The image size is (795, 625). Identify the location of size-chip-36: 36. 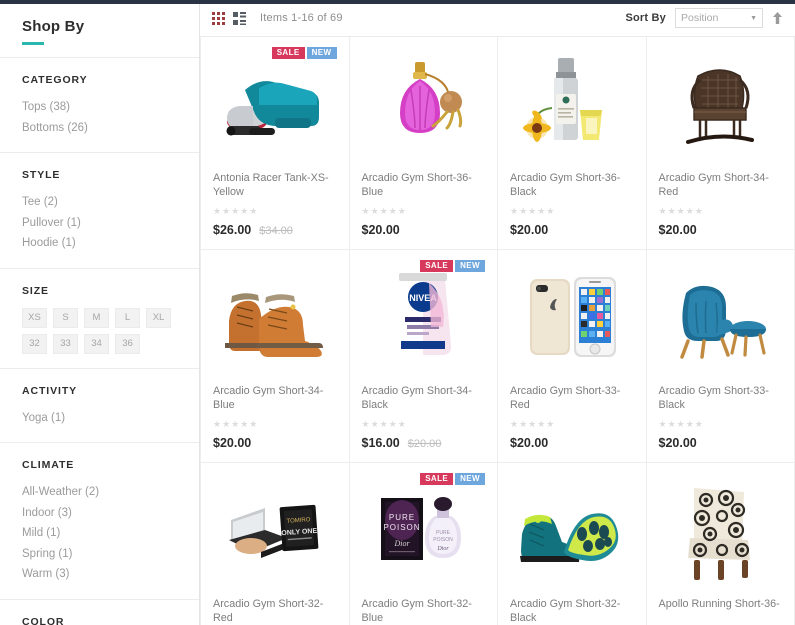
(127, 343).